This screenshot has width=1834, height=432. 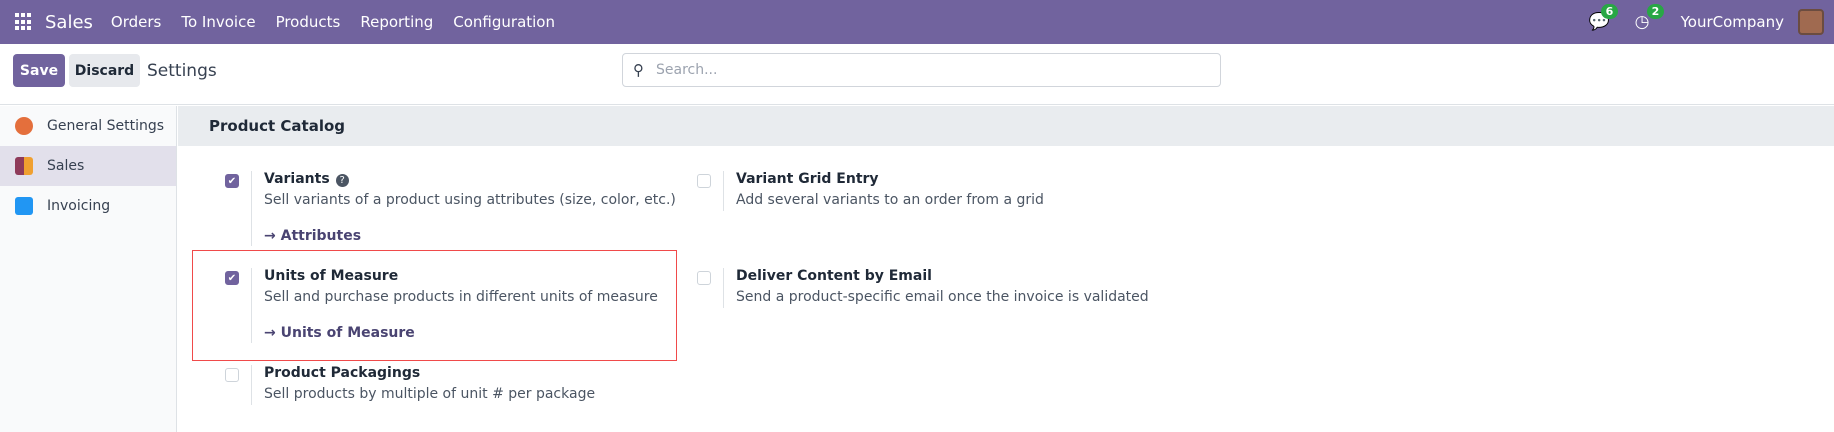 I want to click on menu-reporting: Reporting, so click(x=396, y=22).